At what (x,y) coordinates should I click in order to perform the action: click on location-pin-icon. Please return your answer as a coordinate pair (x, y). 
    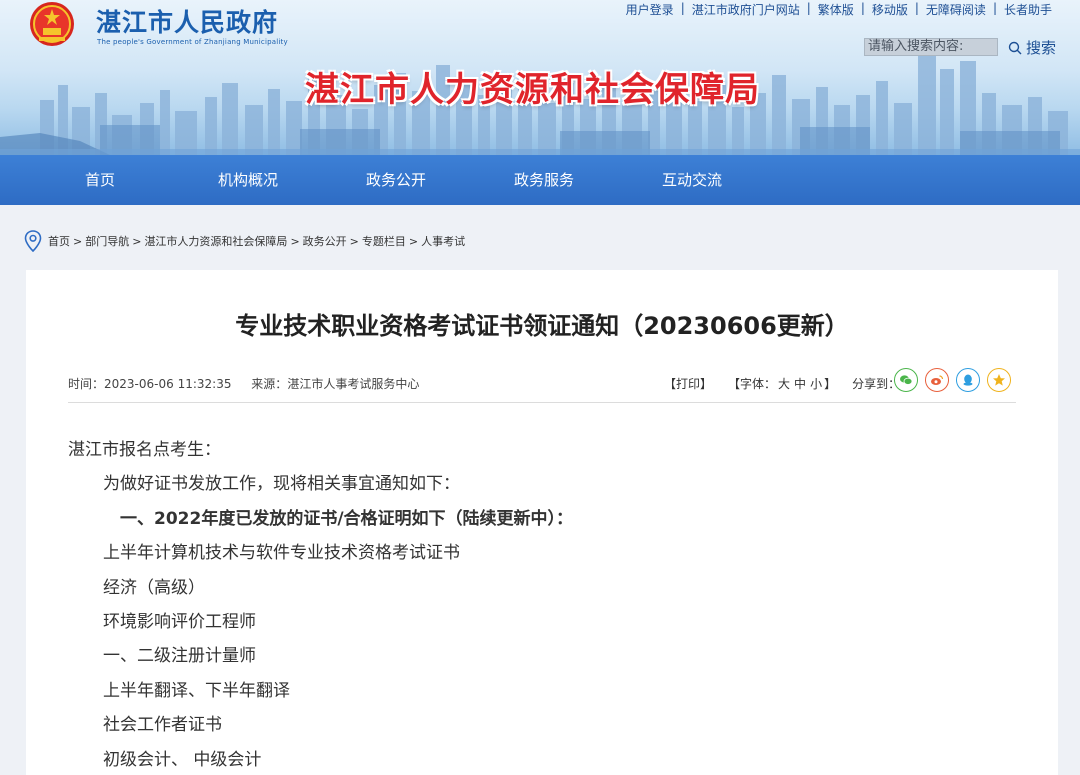
    Looking at the image, I should click on (33, 241).